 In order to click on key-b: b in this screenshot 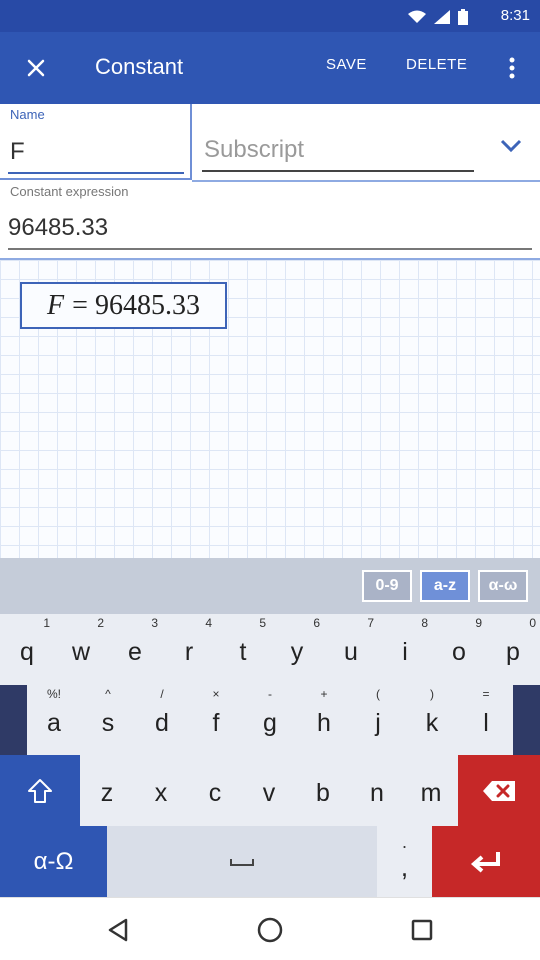, I will do `click(323, 790)`.